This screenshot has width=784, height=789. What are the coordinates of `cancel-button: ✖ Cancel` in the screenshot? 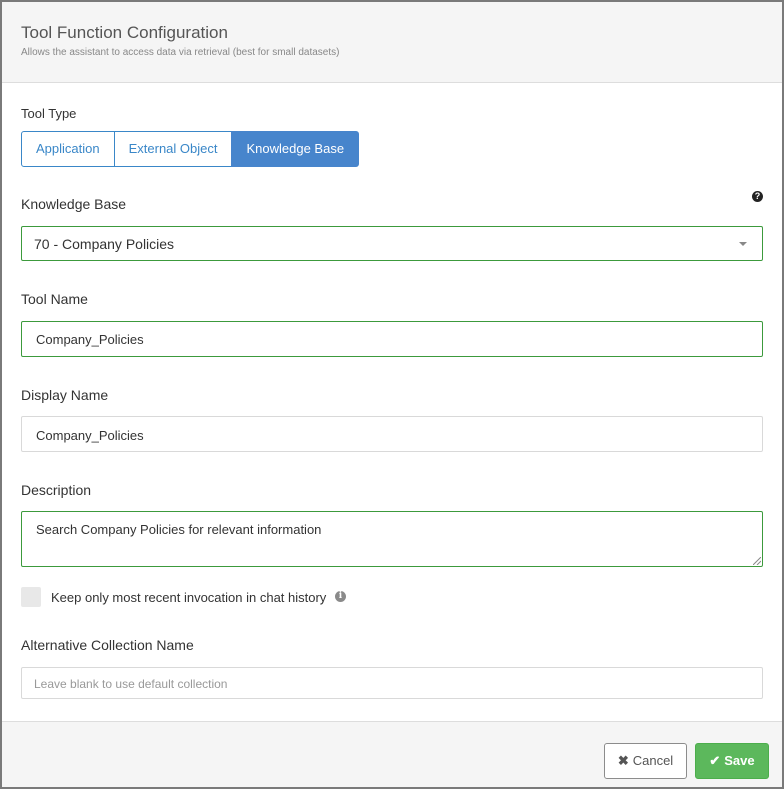 It's located at (645, 761).